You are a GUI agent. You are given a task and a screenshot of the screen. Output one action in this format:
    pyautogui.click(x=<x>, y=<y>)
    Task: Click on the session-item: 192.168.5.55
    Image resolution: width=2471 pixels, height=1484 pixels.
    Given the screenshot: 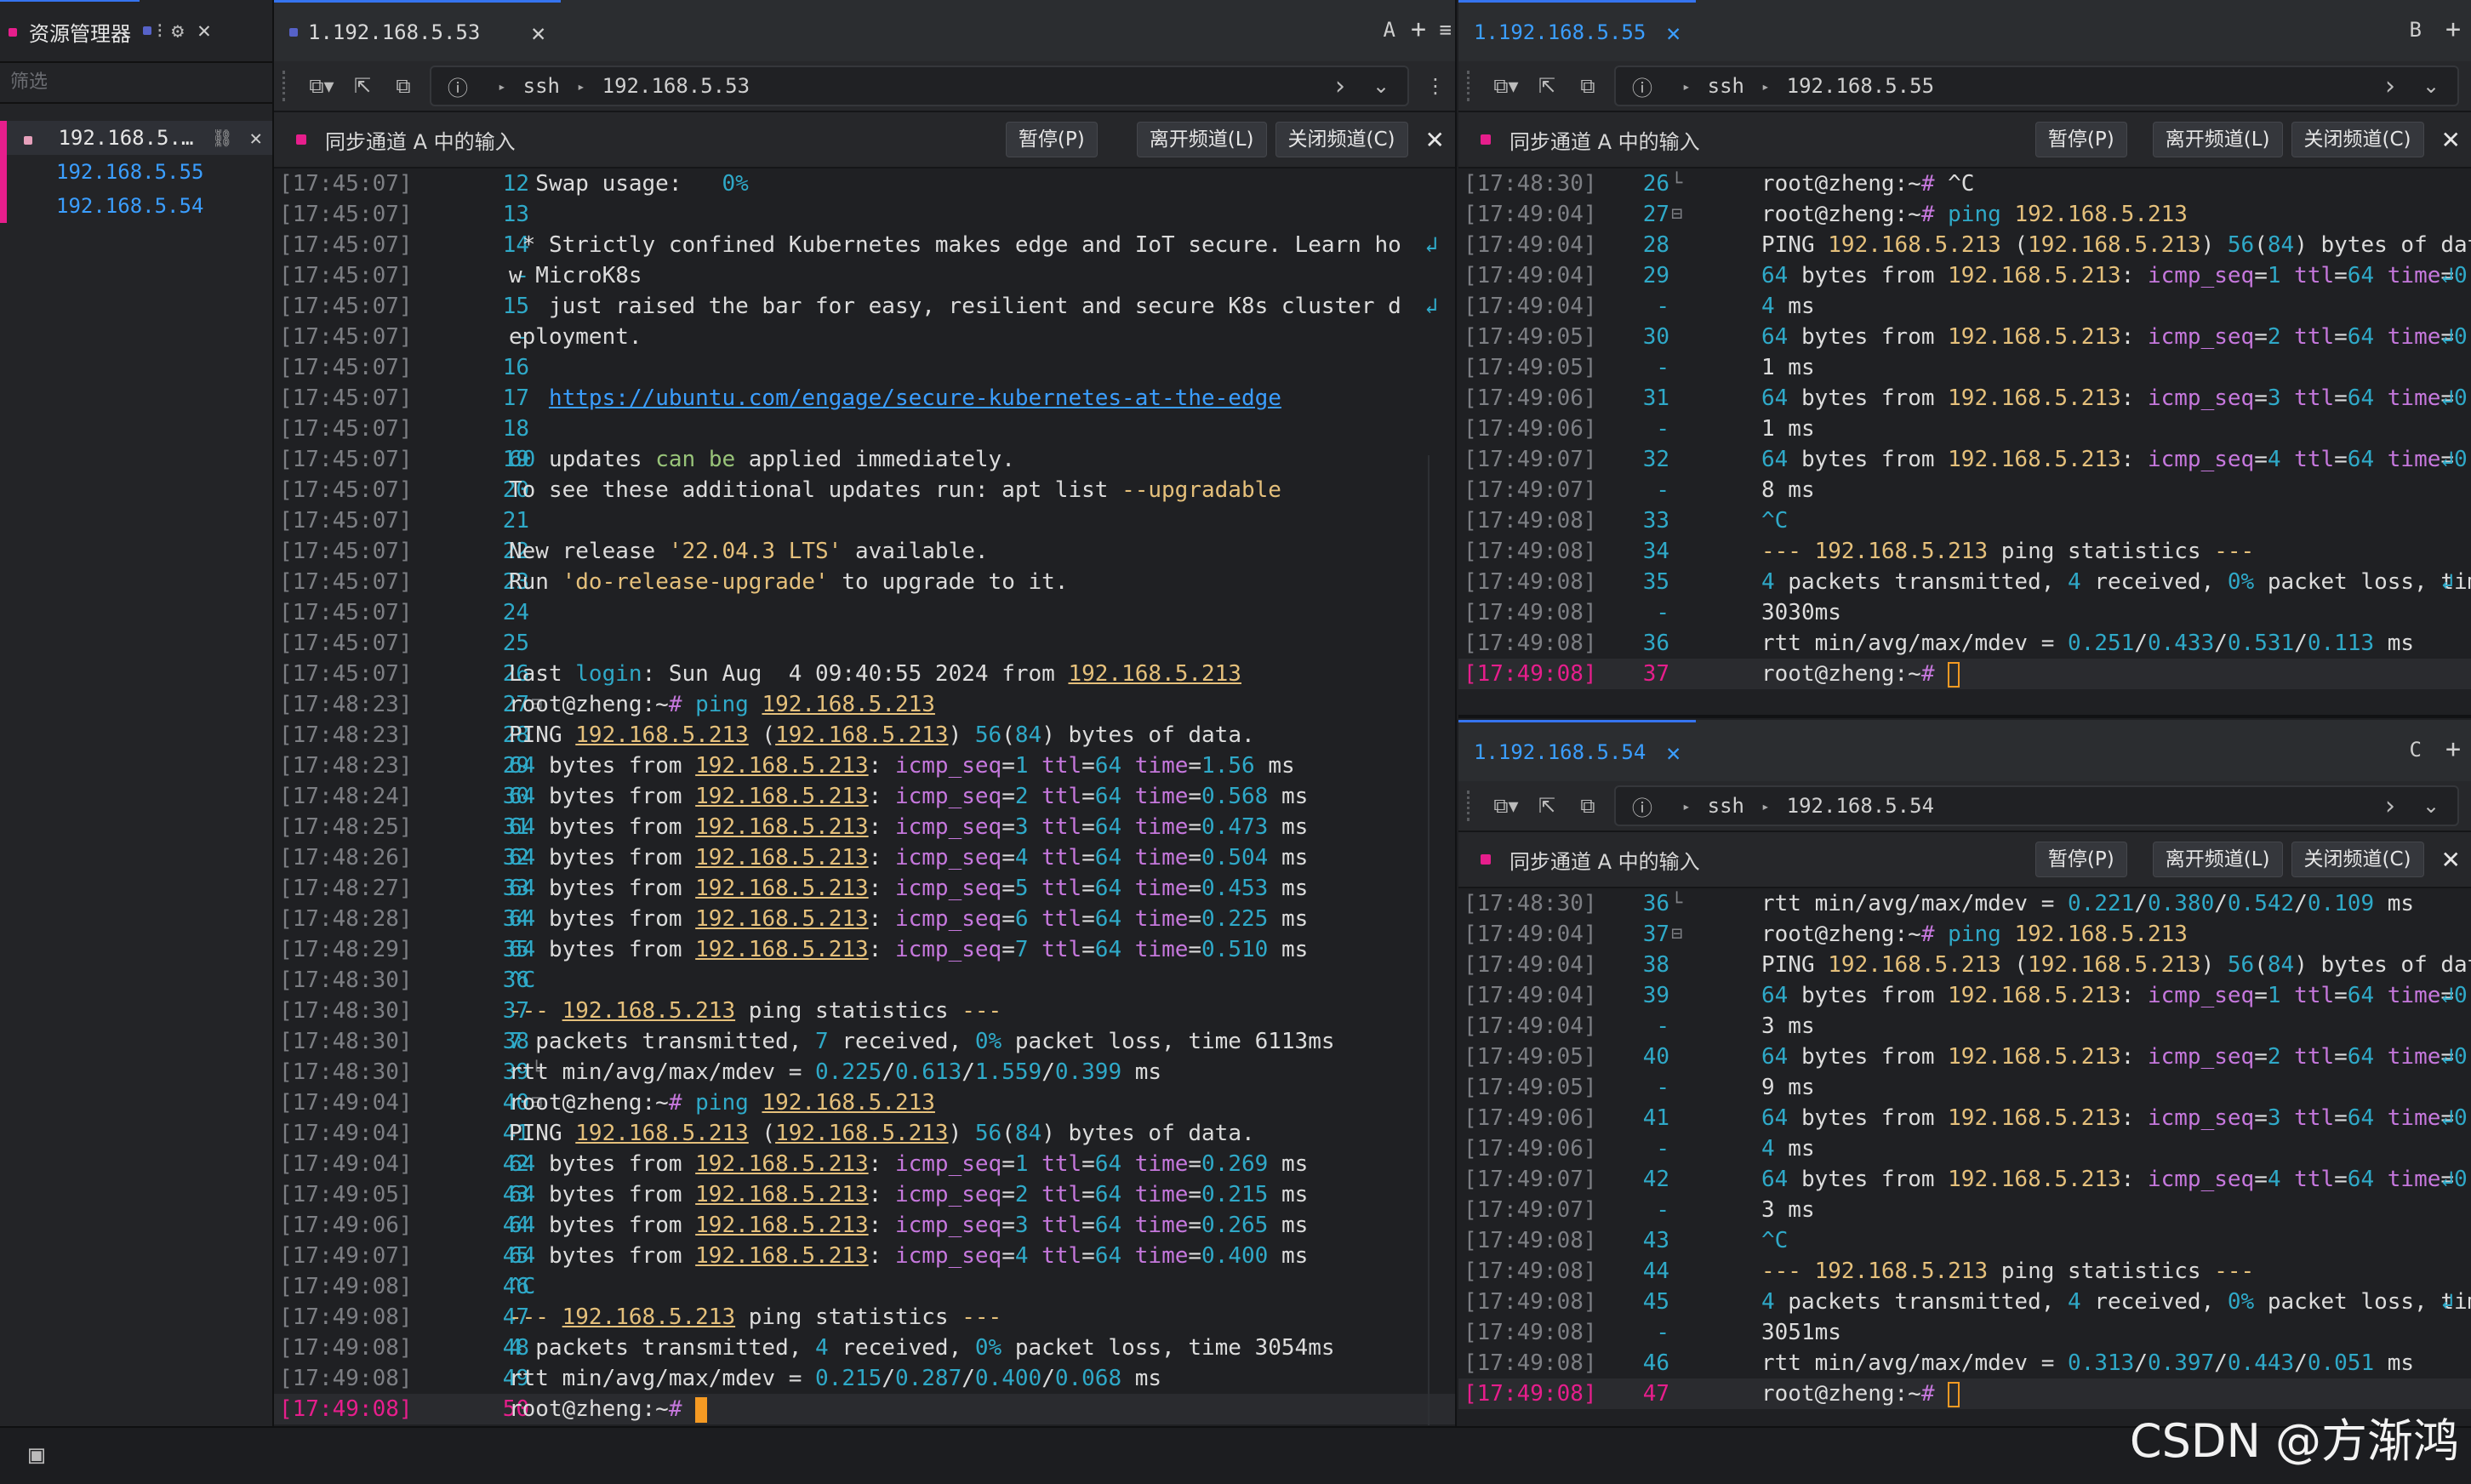 What is the action you would take?
    pyautogui.click(x=136, y=172)
    